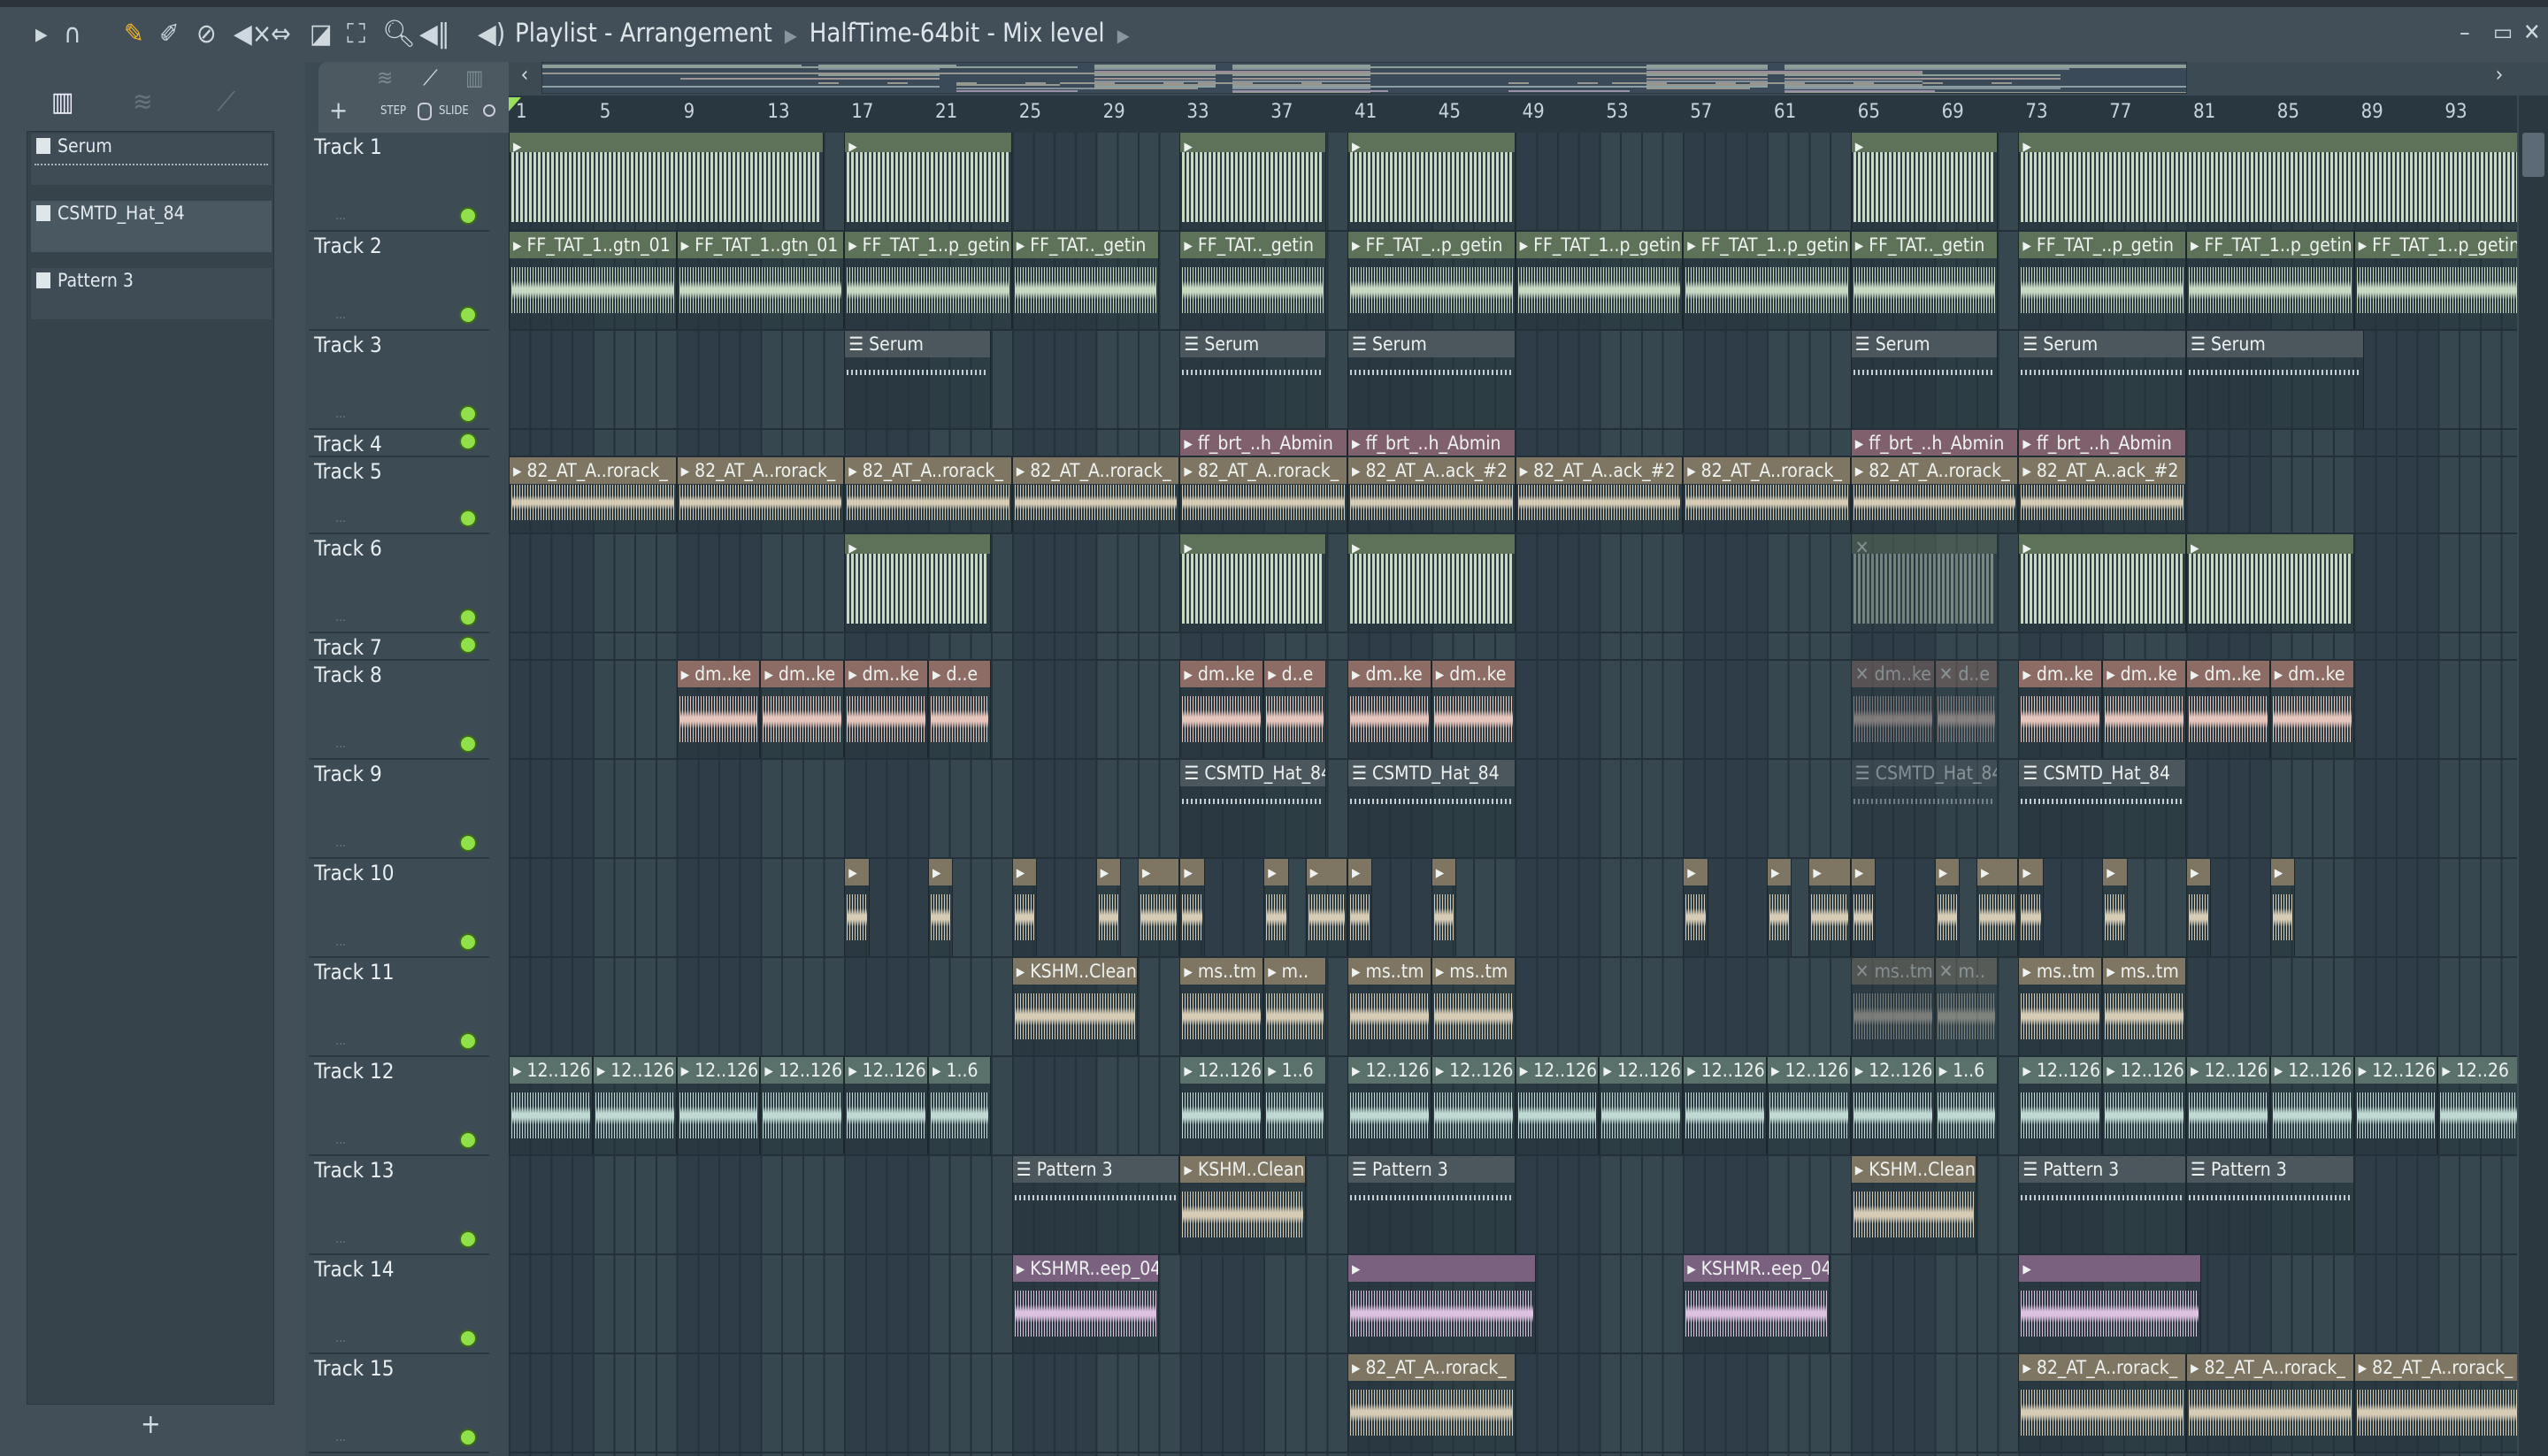  What do you see at coordinates (525, 78) in the screenshot?
I see `scroll-left-button: ‹` at bounding box center [525, 78].